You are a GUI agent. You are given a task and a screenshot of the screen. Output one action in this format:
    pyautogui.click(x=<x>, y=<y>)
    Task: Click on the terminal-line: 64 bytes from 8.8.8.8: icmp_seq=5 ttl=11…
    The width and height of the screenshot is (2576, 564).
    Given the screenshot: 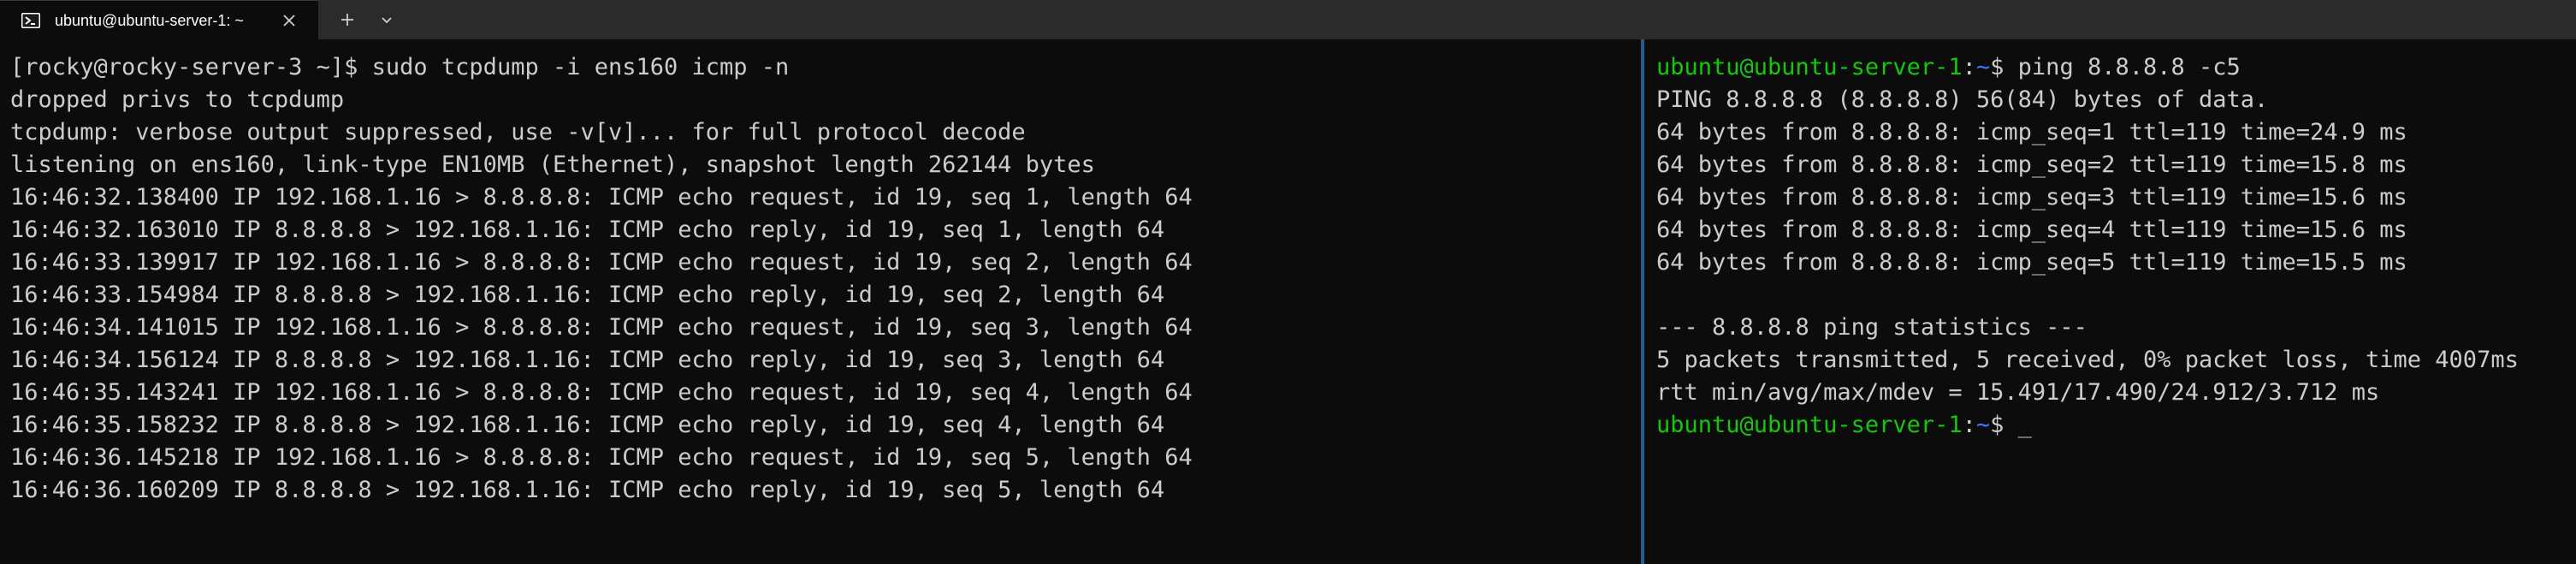 What is the action you would take?
    pyautogui.click(x=2032, y=262)
    